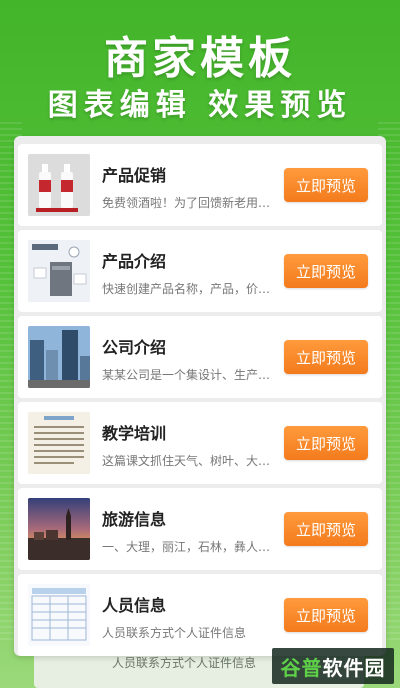 This screenshot has height=688, width=400. Describe the element at coordinates (59, 529) in the screenshot. I see `city-sunset-thumbnail` at that location.